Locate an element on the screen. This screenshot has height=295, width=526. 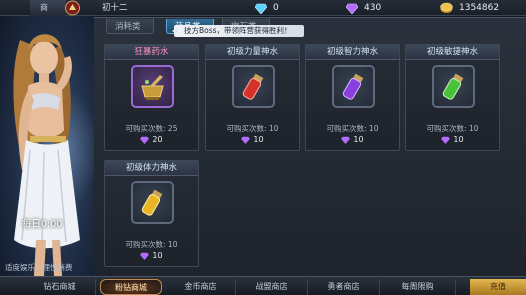
mortar-potion-icon is located at coordinates (152, 87).